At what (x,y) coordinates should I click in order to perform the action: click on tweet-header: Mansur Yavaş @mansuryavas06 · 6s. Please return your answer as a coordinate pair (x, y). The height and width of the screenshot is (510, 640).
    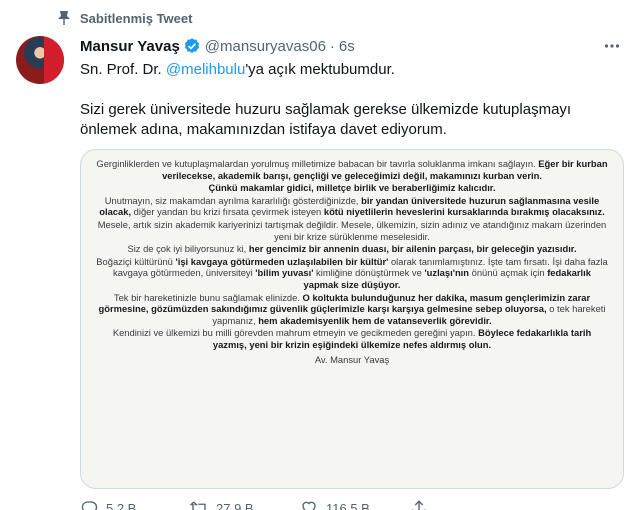
    Looking at the image, I should click on (352, 46).